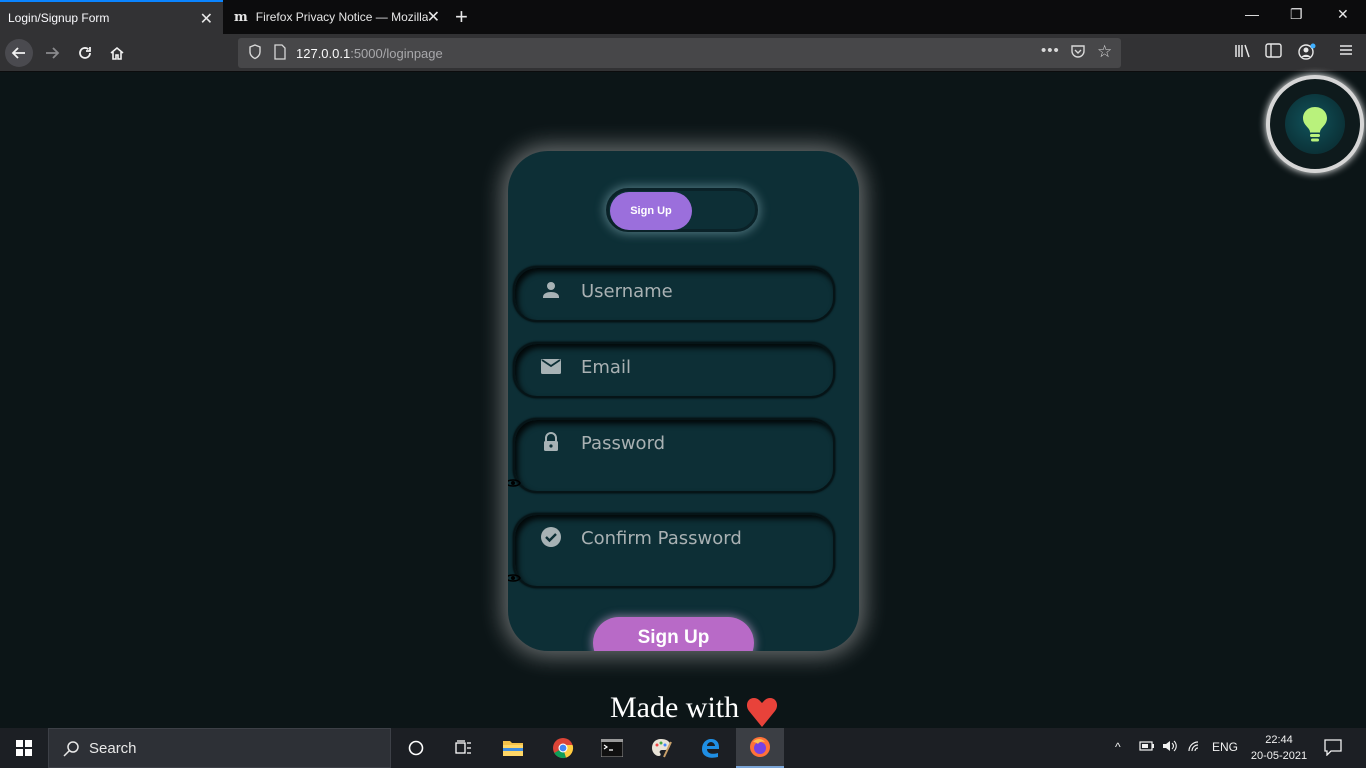 This screenshot has width=1366, height=768. I want to click on chrome-button, so click(563, 748).